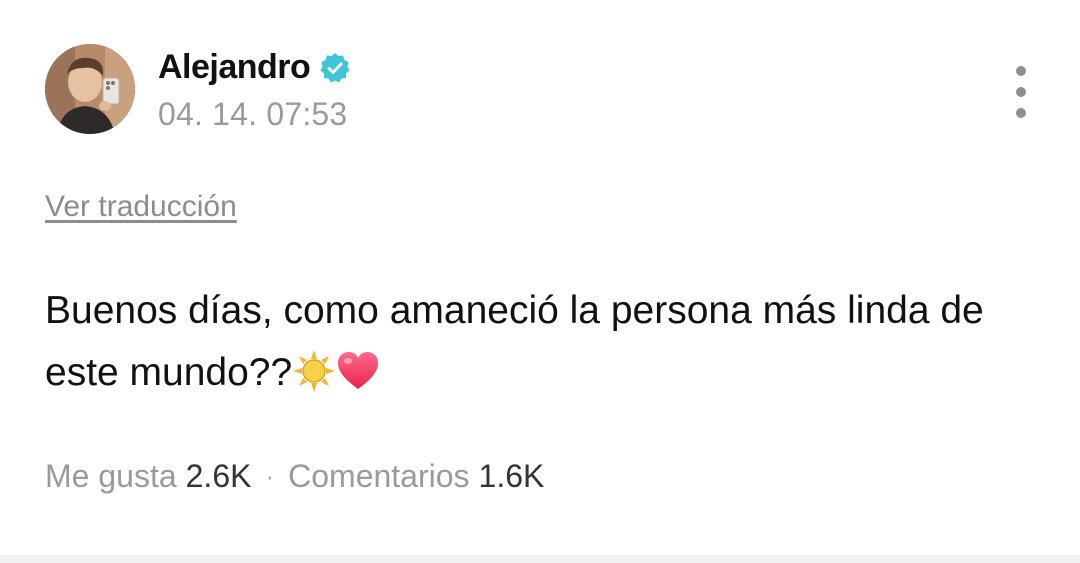  Describe the element at coordinates (511, 476) in the screenshot. I see `comments-count: 1.6K` at that location.